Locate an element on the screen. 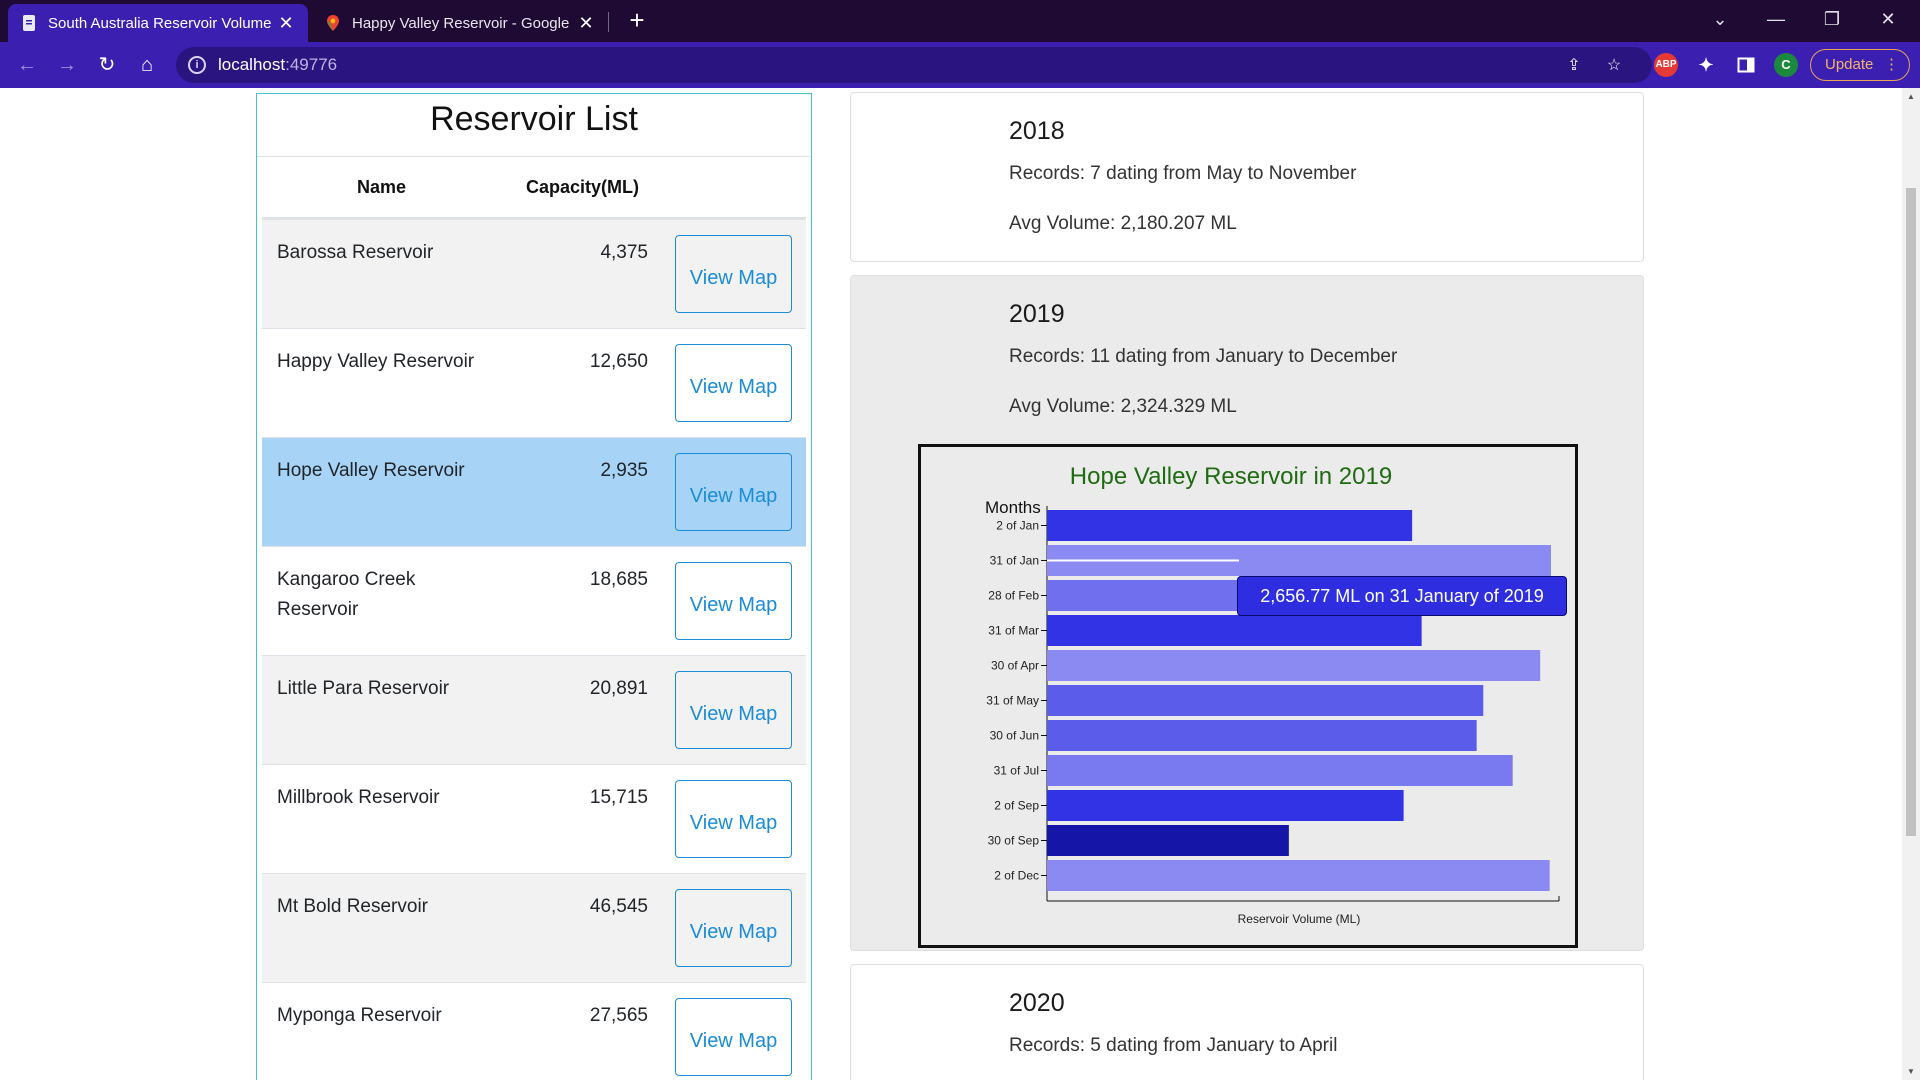 The width and height of the screenshot is (1920, 1080). tab-reservoir-volume: South Australia Reservoir Volume ✕ is located at coordinates (158, 23).